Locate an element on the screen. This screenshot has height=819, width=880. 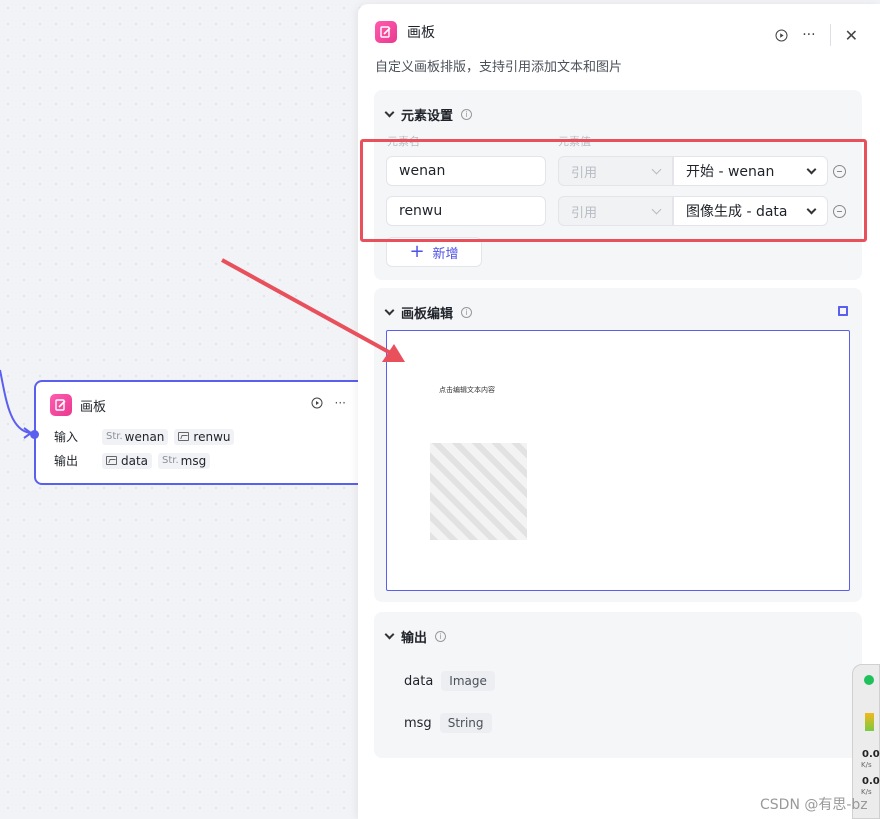
board-text-element: 点击编辑文本内容 is located at coordinates (467, 390).